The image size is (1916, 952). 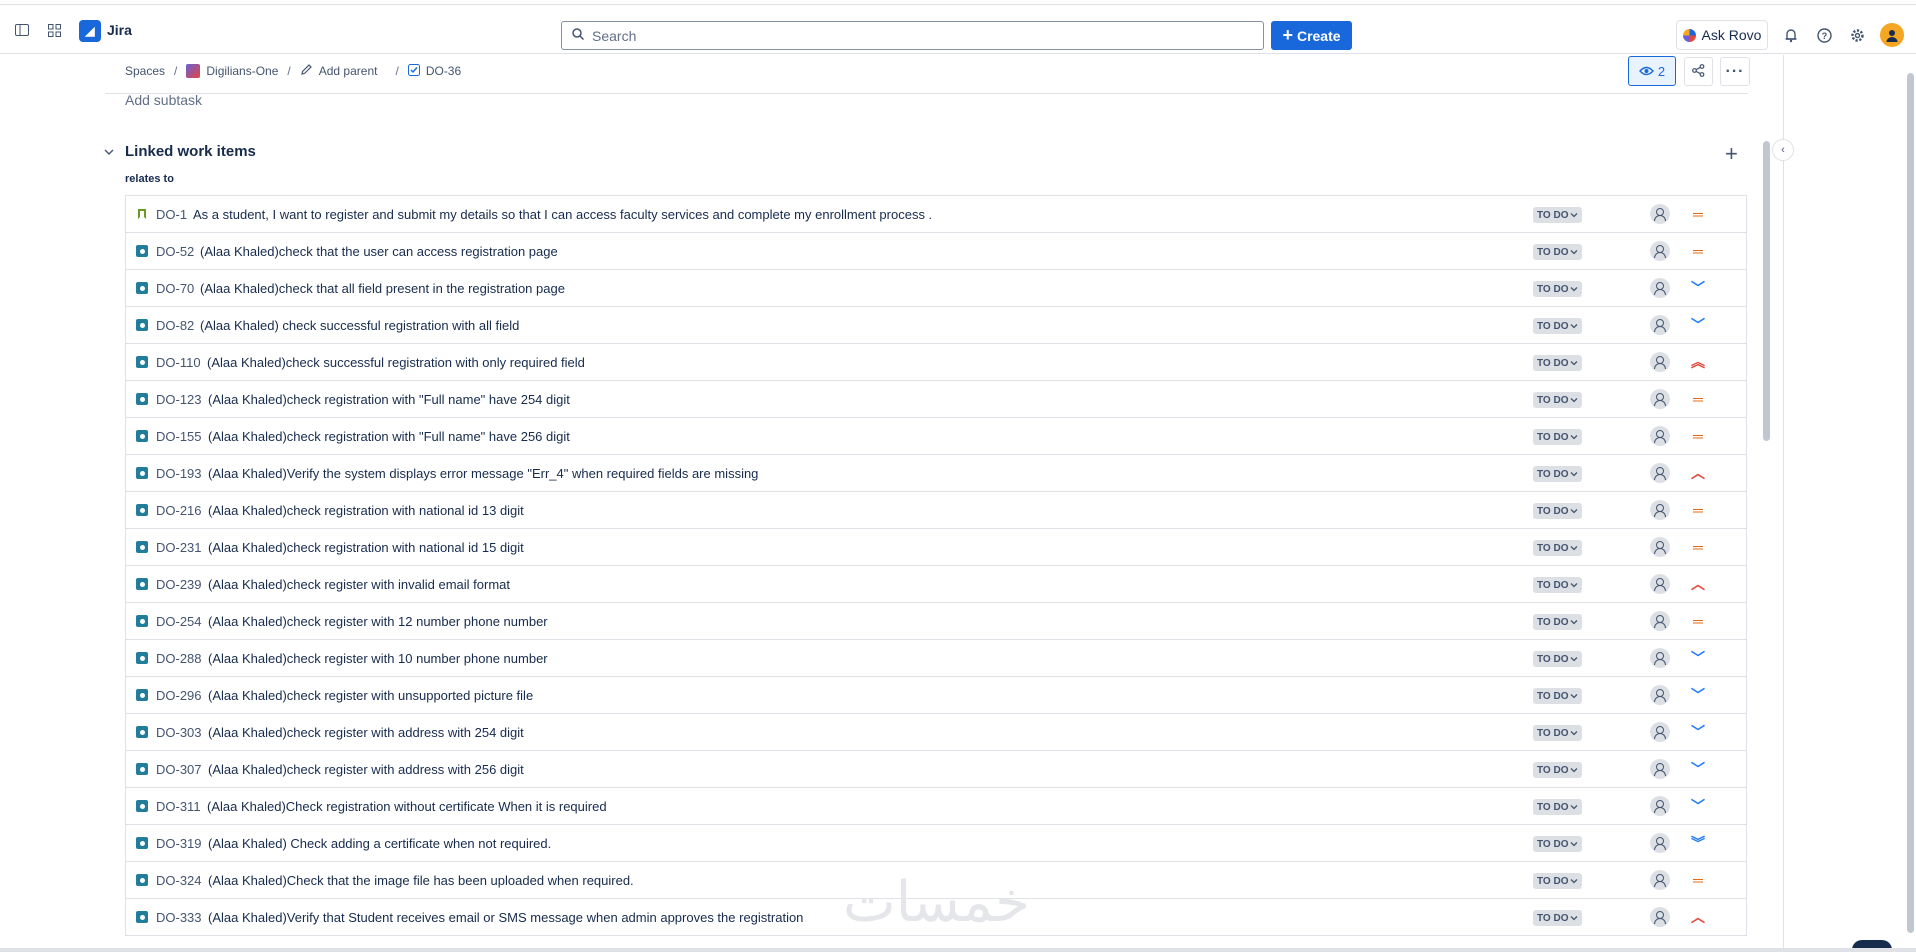 I want to click on user-avatar, so click(x=1892, y=35).